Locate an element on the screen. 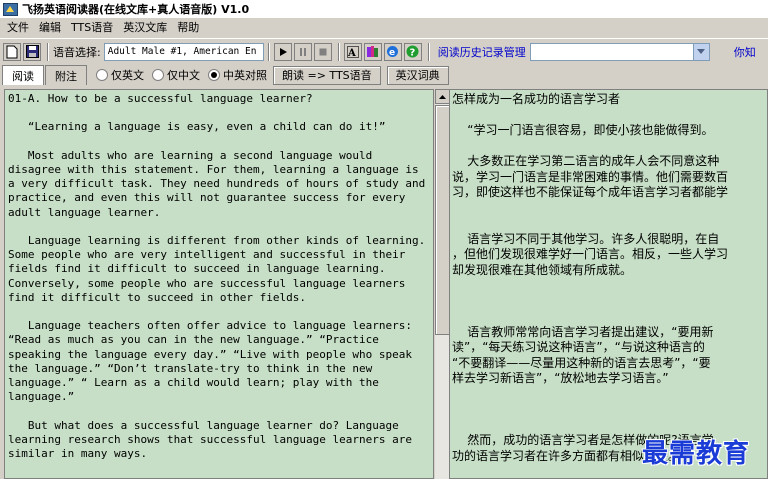 The height and width of the screenshot is (479, 768). menu-edit: 编辑 is located at coordinates (50, 27).